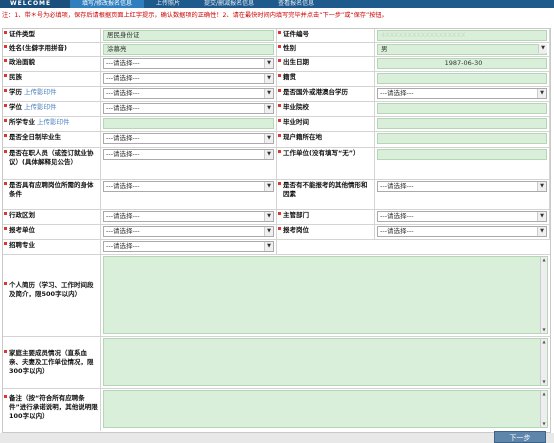 This screenshot has width=554, height=443. I want to click on hukou-field, so click(462, 138).